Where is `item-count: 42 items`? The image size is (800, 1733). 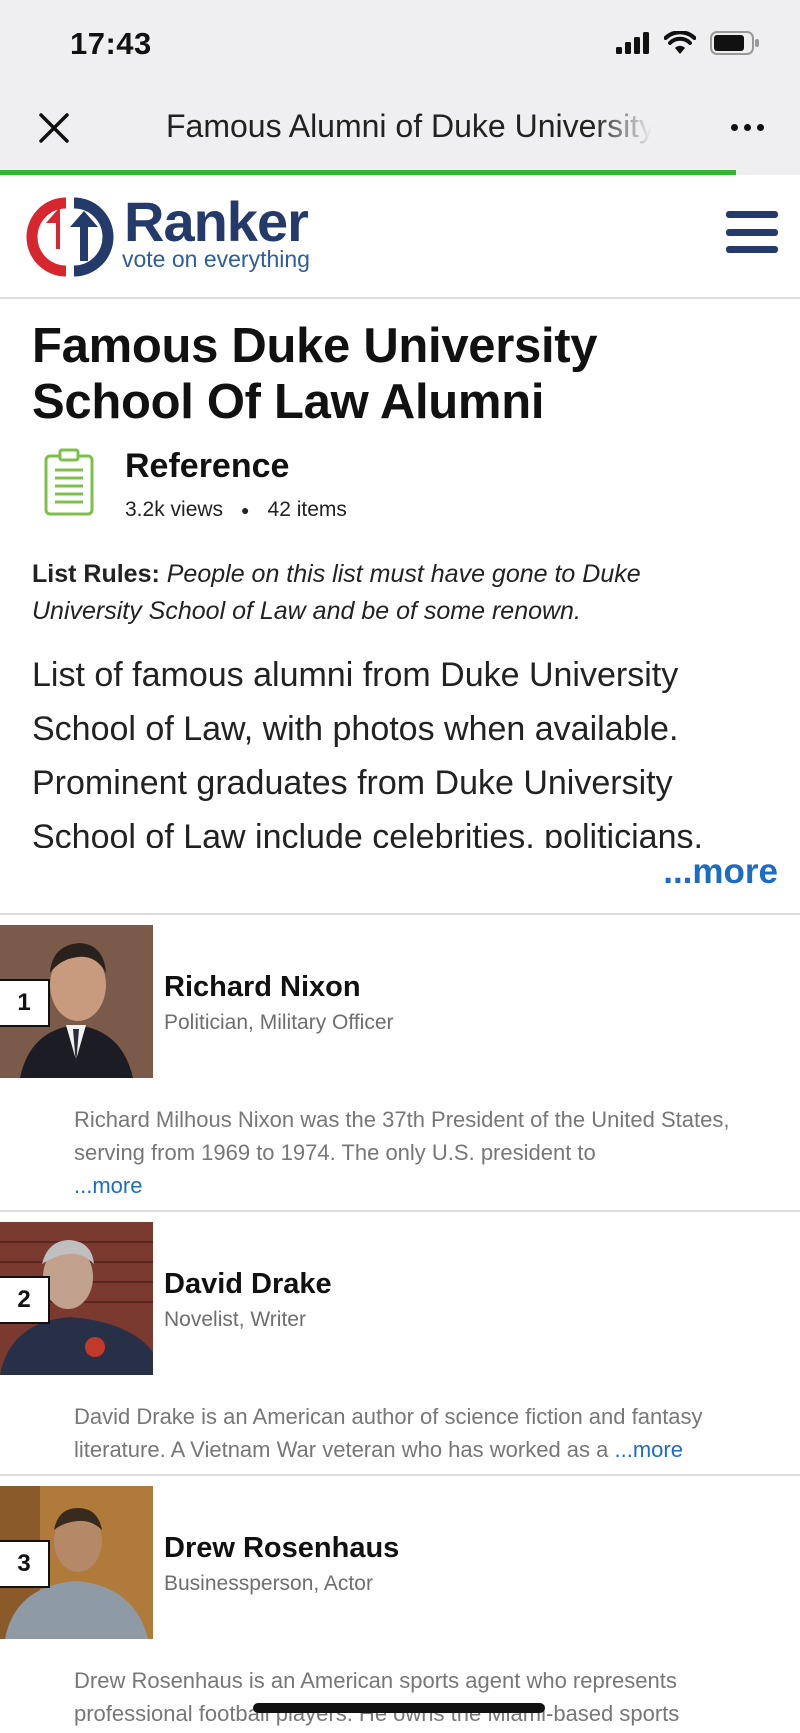
item-count: 42 items is located at coordinates (307, 509).